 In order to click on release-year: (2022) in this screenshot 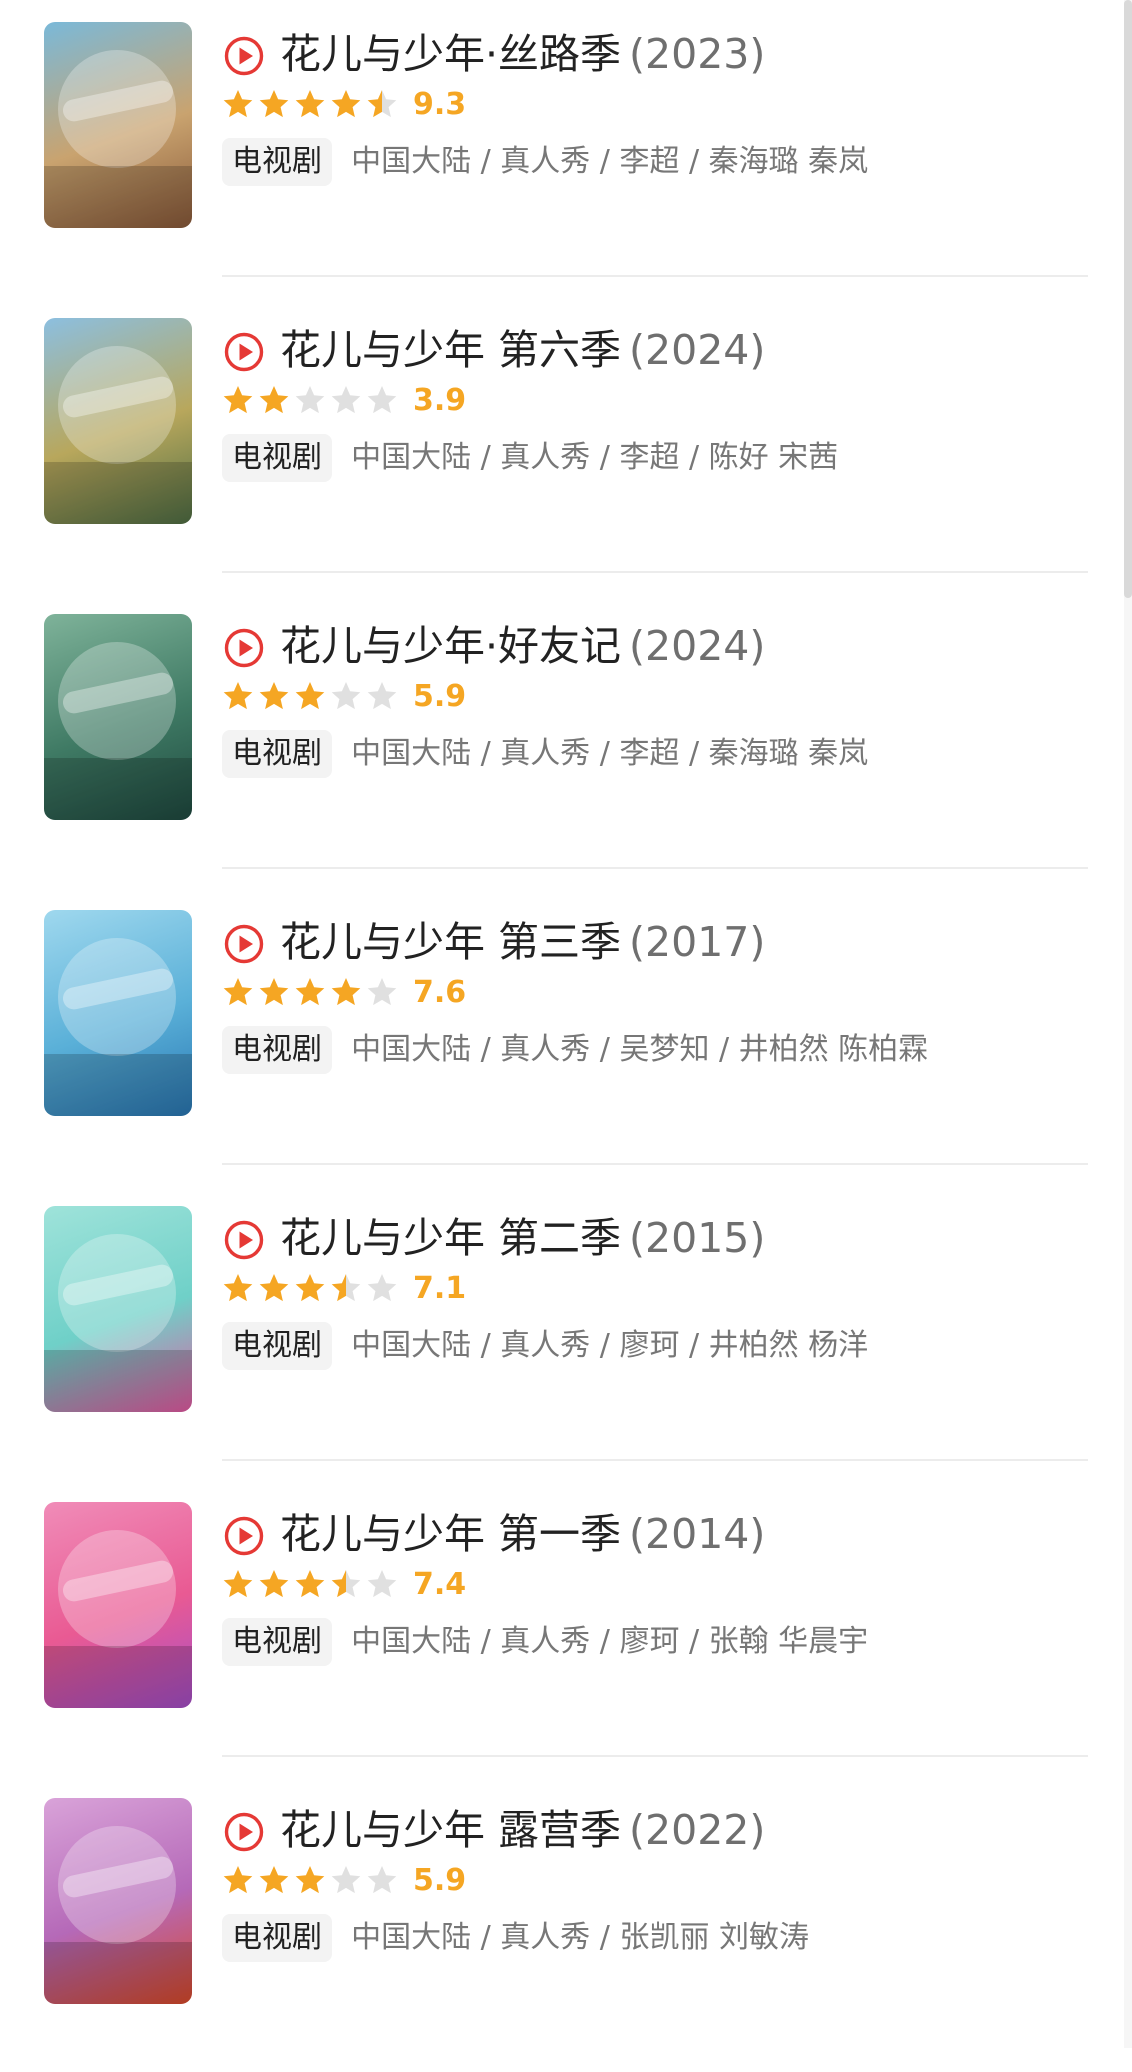, I will do `click(697, 1830)`.